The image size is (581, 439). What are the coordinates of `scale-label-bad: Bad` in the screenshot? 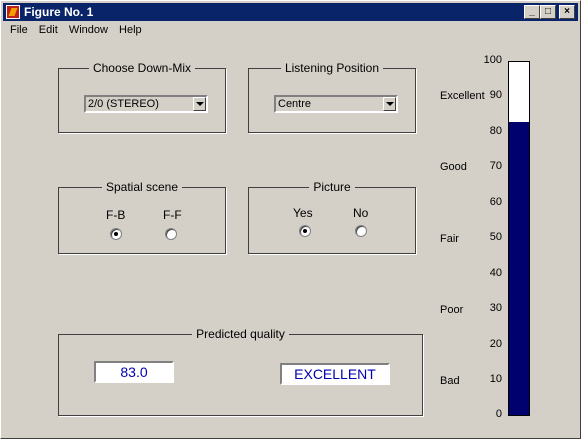 It's located at (450, 381).